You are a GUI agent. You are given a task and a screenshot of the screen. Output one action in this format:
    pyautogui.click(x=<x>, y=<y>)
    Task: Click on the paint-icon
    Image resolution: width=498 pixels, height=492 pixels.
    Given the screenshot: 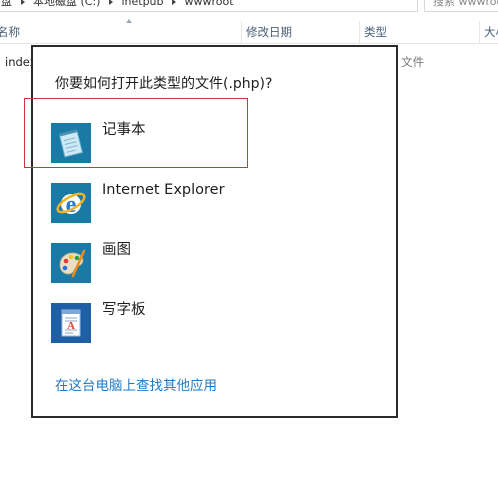 What is the action you would take?
    pyautogui.click(x=71, y=263)
    